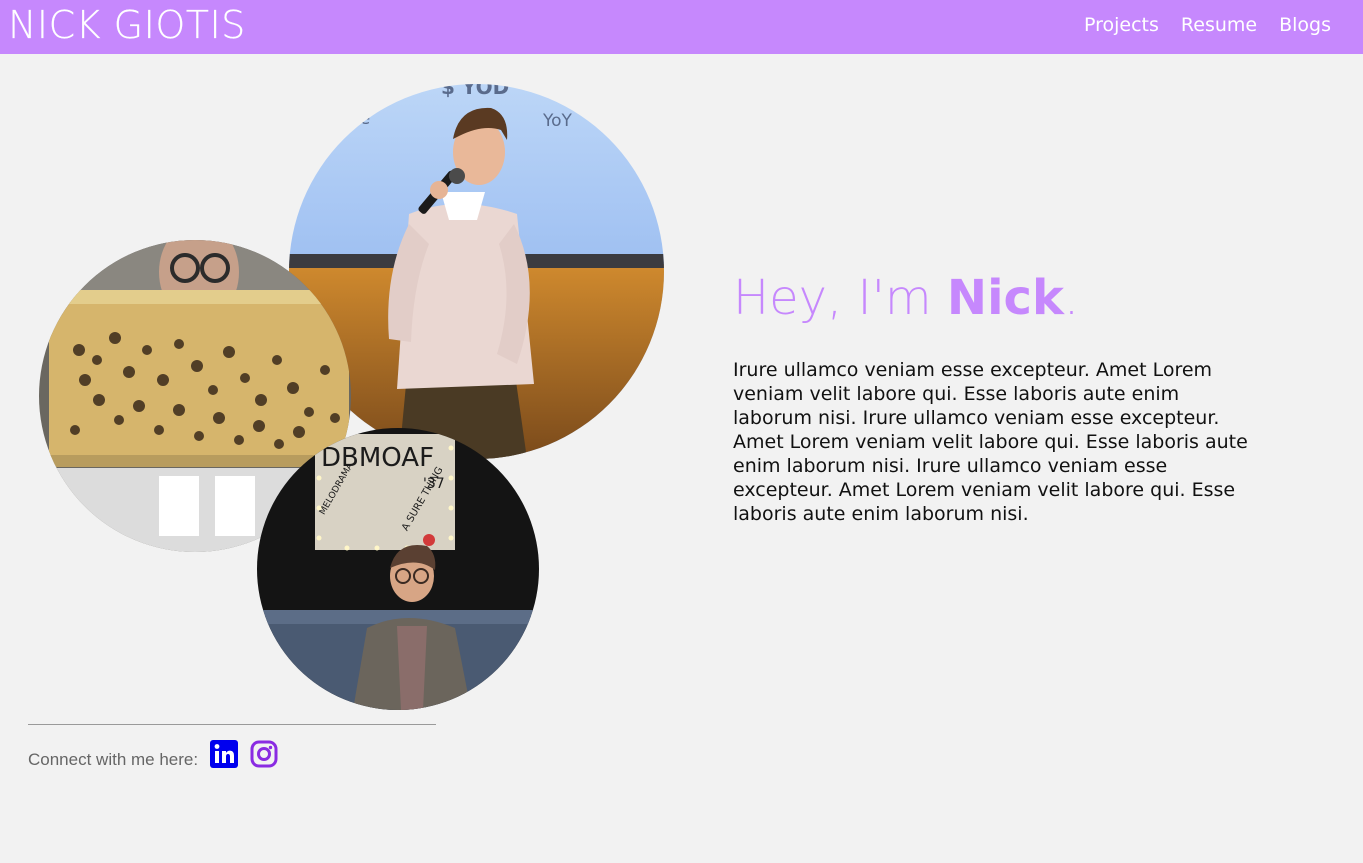  What do you see at coordinates (232, 724) in the screenshot?
I see `footer-divider` at bounding box center [232, 724].